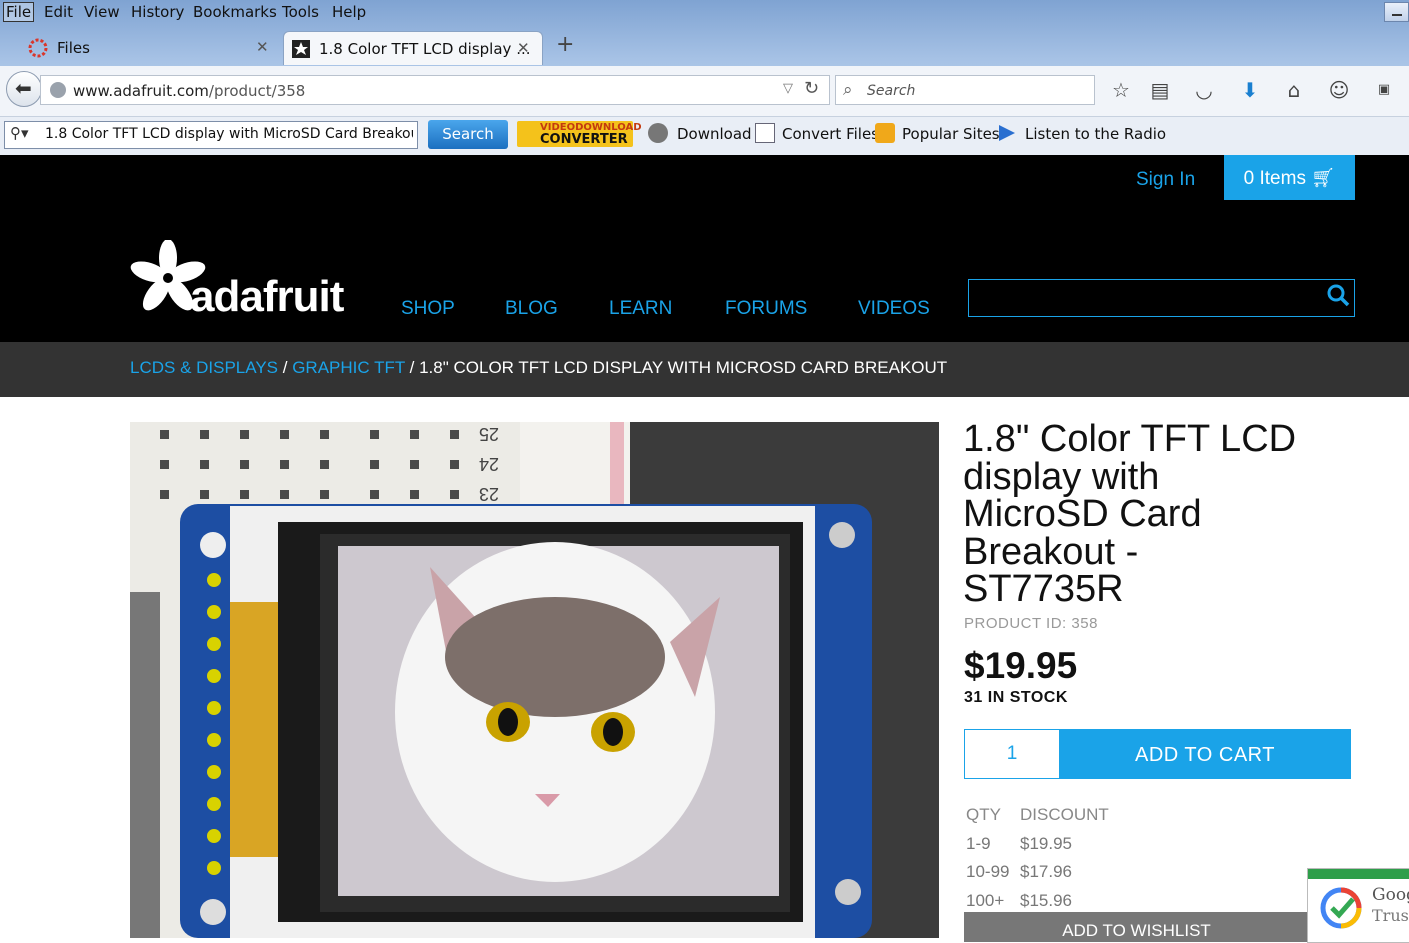 This screenshot has width=1409, height=943. Describe the element at coordinates (1339, 90) in the screenshot. I see `chat-icon: ☺` at that location.